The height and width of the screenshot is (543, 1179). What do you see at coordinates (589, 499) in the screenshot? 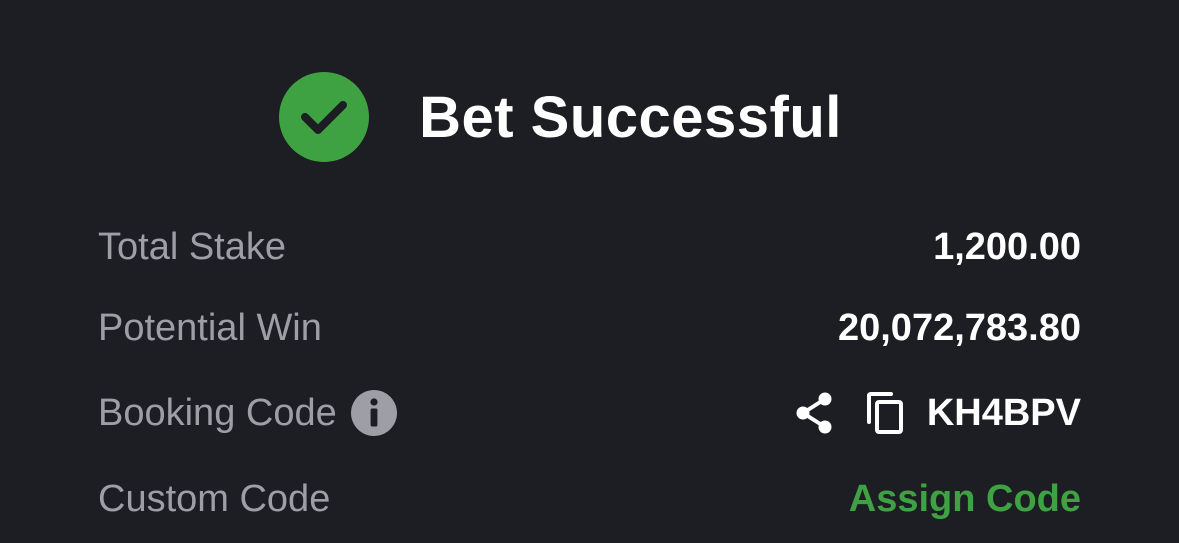
I see `custom-code-row: Custom Code Assign Code` at bounding box center [589, 499].